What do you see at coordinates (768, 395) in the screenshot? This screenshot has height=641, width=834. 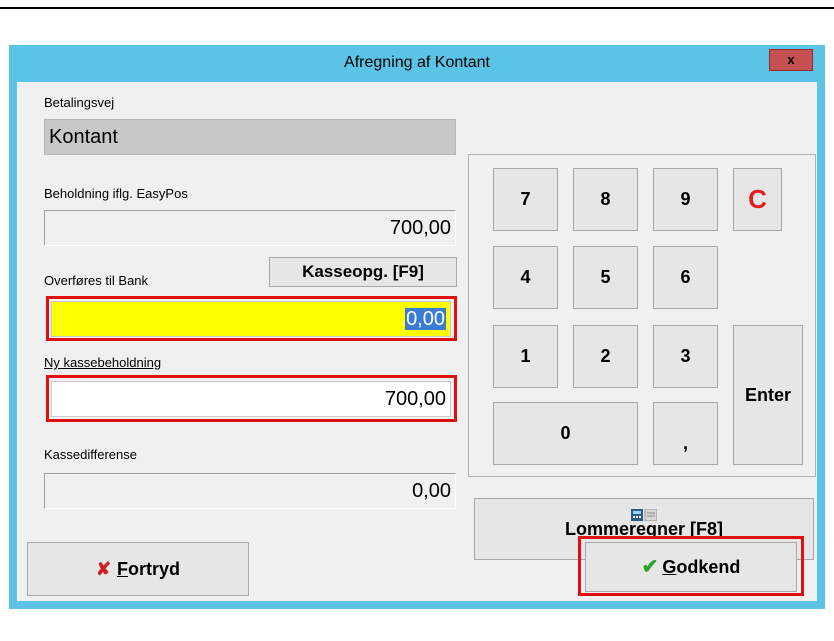 I see `key-enter: Enter` at bounding box center [768, 395].